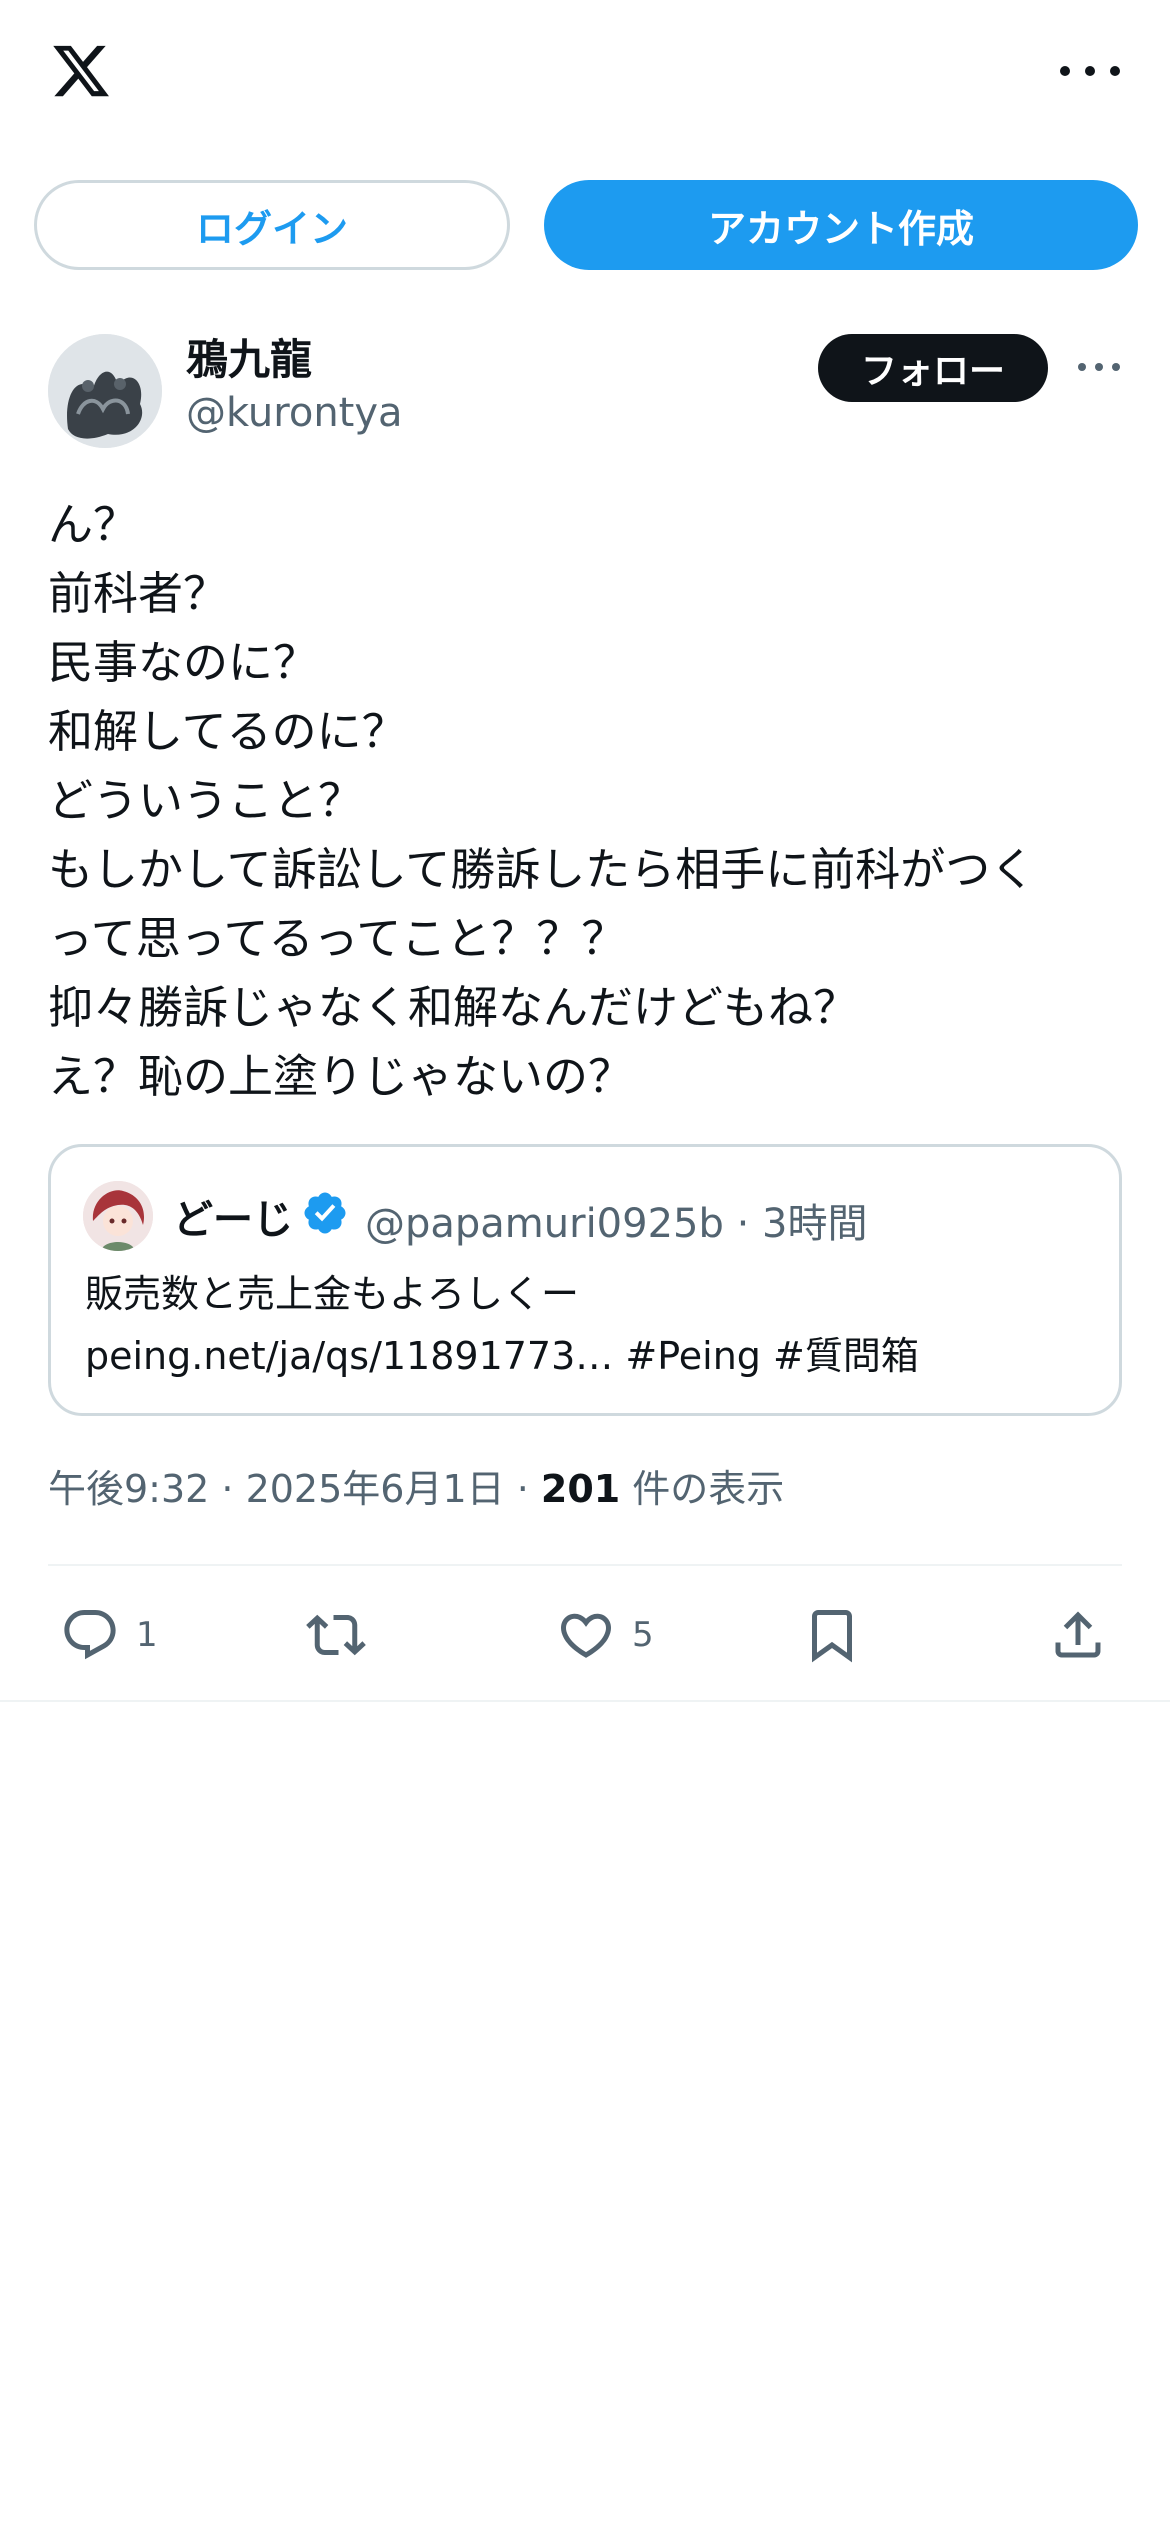 The height and width of the screenshot is (2532, 1170). I want to click on tweet-line: ん？, so click(93, 524).